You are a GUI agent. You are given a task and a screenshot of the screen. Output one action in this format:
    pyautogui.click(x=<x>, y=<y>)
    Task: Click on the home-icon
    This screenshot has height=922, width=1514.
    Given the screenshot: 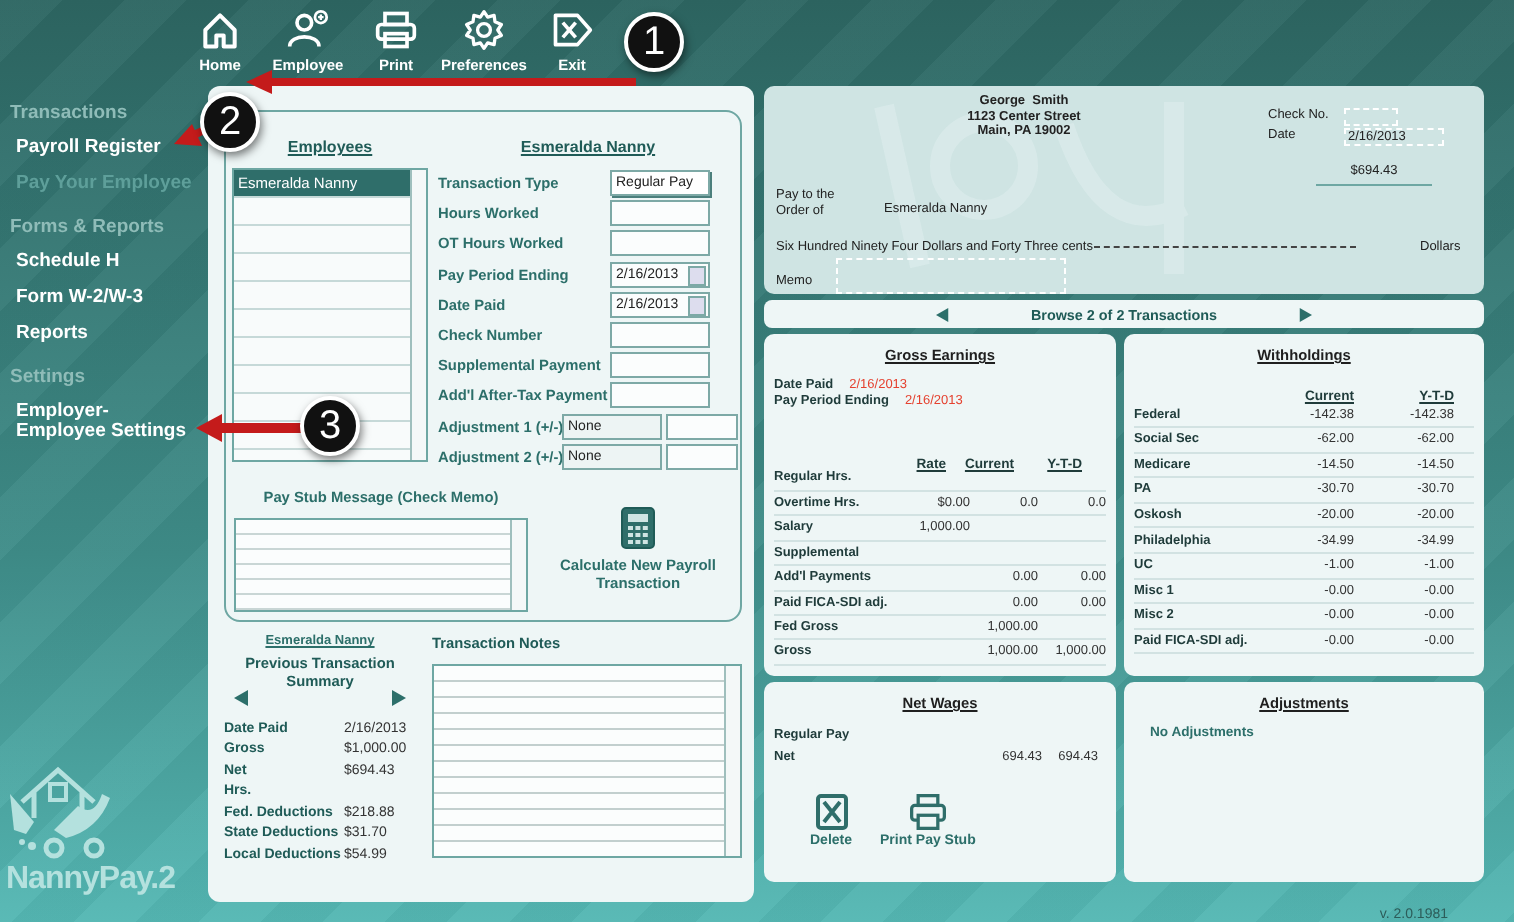 What is the action you would take?
    pyautogui.click(x=220, y=30)
    